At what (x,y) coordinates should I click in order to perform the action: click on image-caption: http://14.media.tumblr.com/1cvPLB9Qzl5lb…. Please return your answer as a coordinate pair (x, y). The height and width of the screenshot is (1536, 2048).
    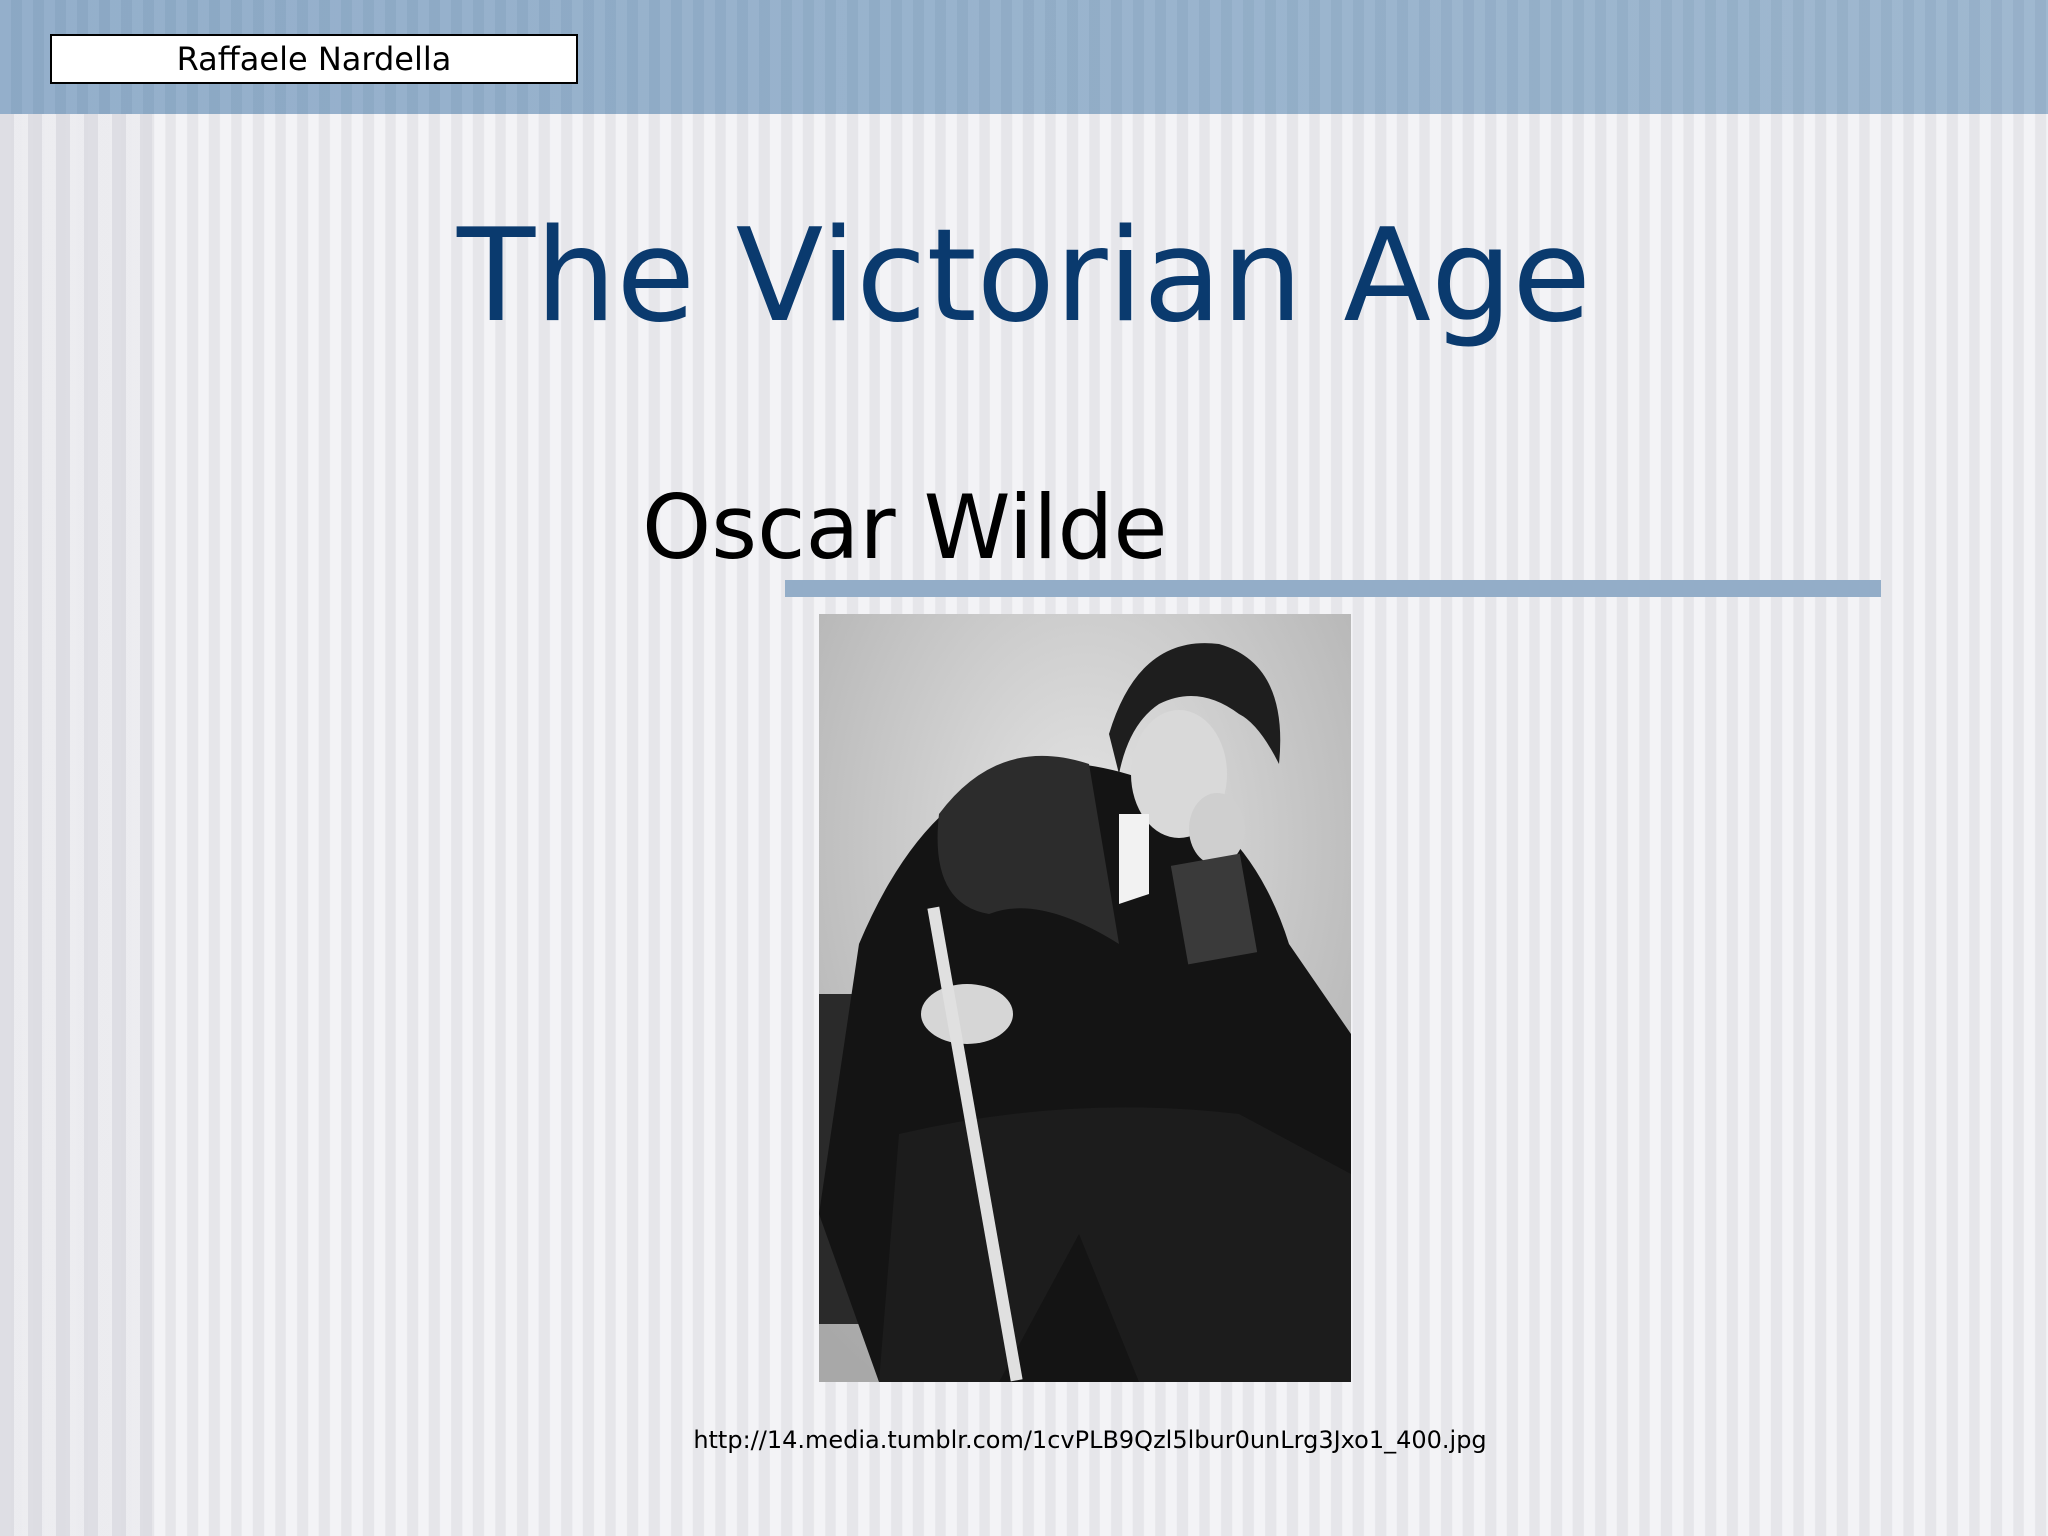
    Looking at the image, I should click on (1090, 1440).